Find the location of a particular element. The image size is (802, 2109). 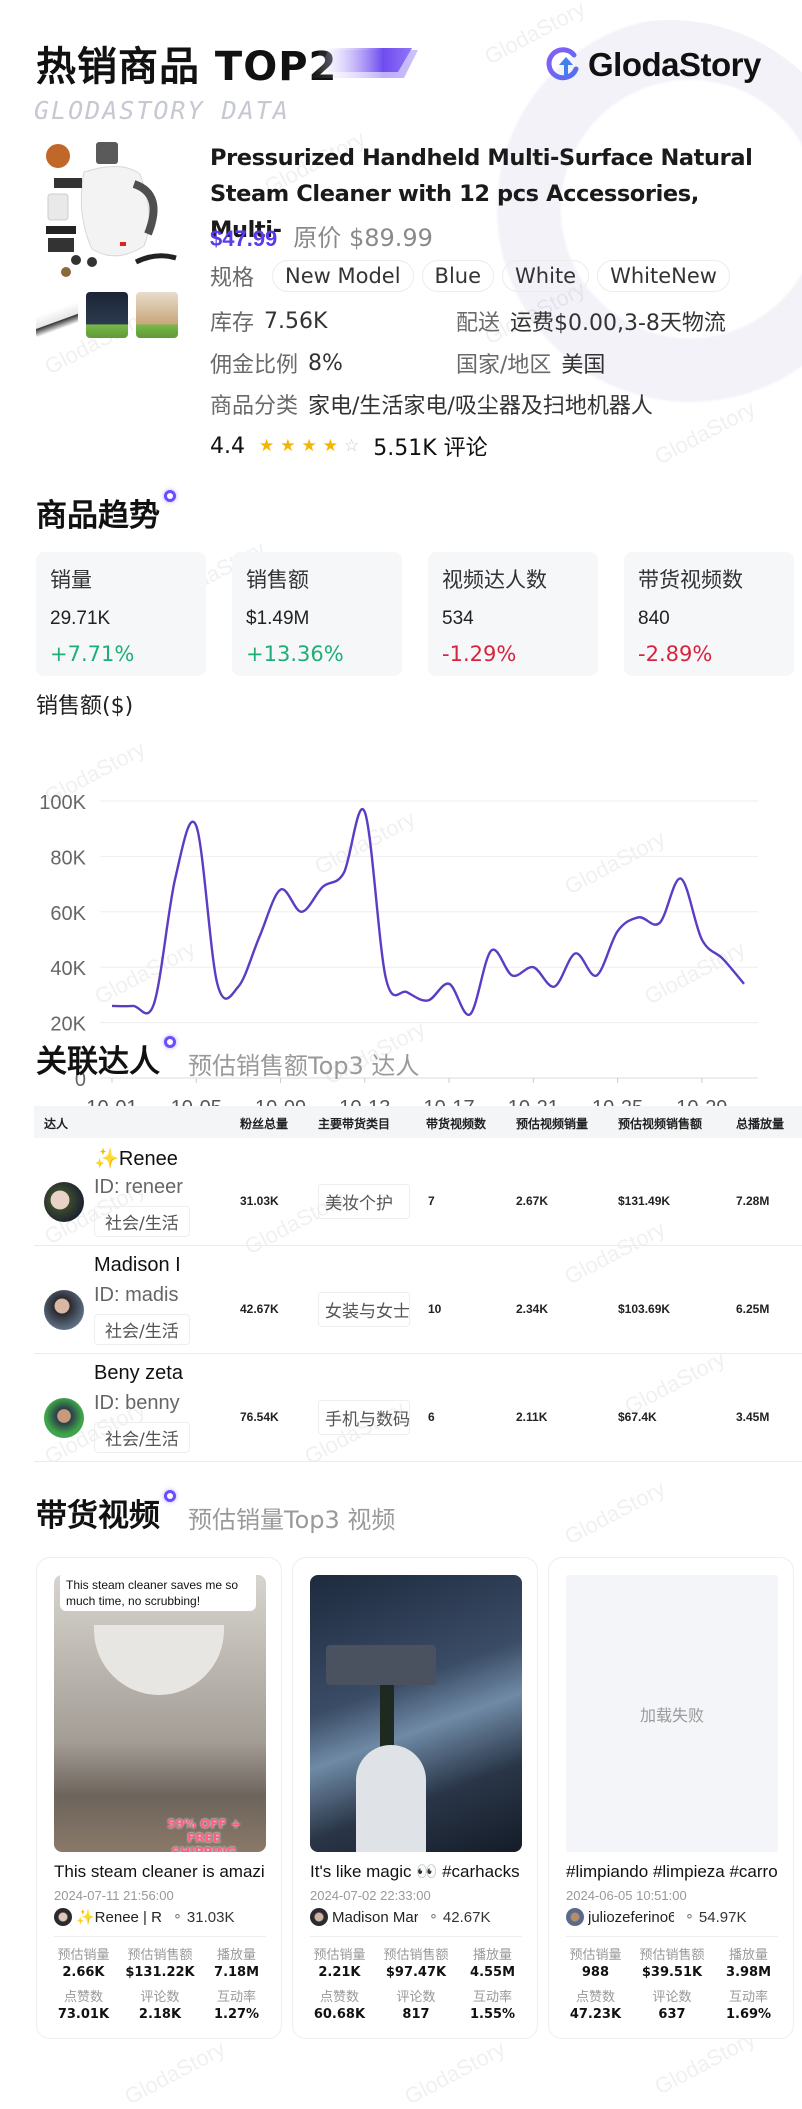

creator-id: ID: benny is located at coordinates (137, 1403).